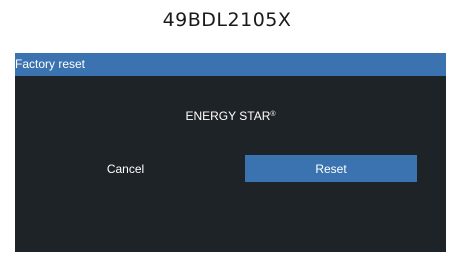 Image resolution: width=454 pixels, height=253 pixels. I want to click on dialog-title: Factory reset, so click(50, 64).